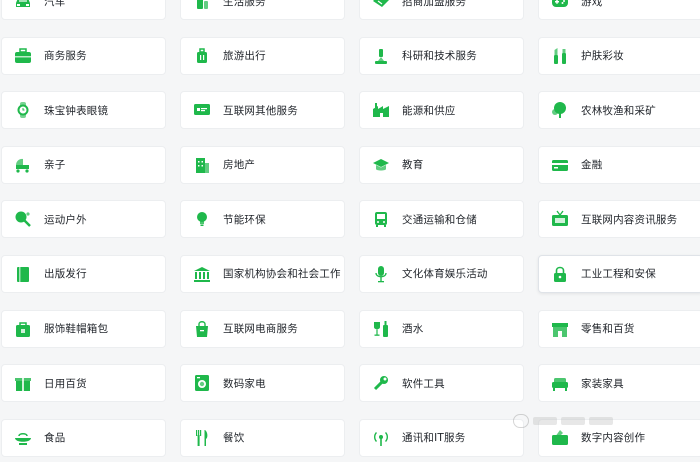  Describe the element at coordinates (202, 383) in the screenshot. I see `washing-machine-icon` at that location.